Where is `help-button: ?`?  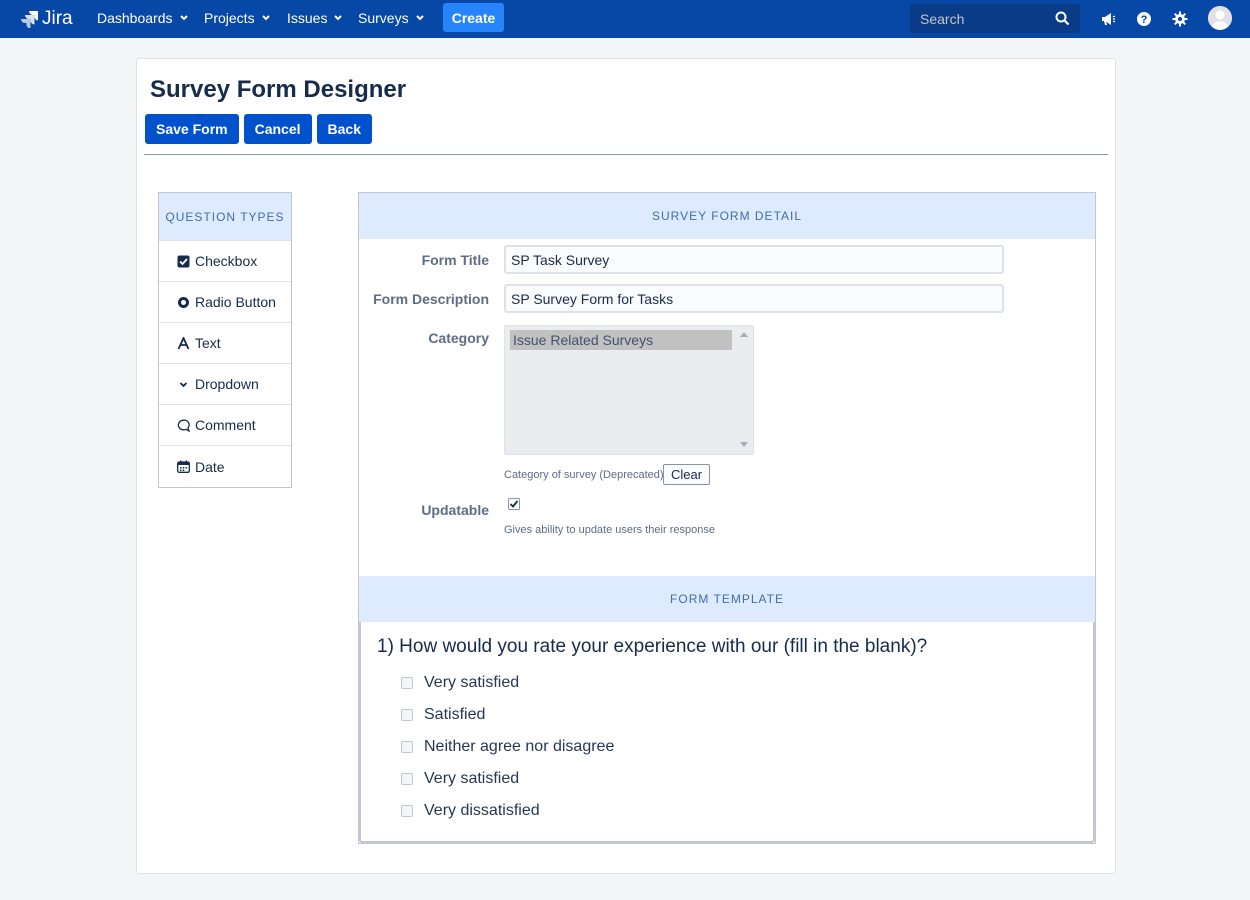
help-button: ? is located at coordinates (1144, 19).